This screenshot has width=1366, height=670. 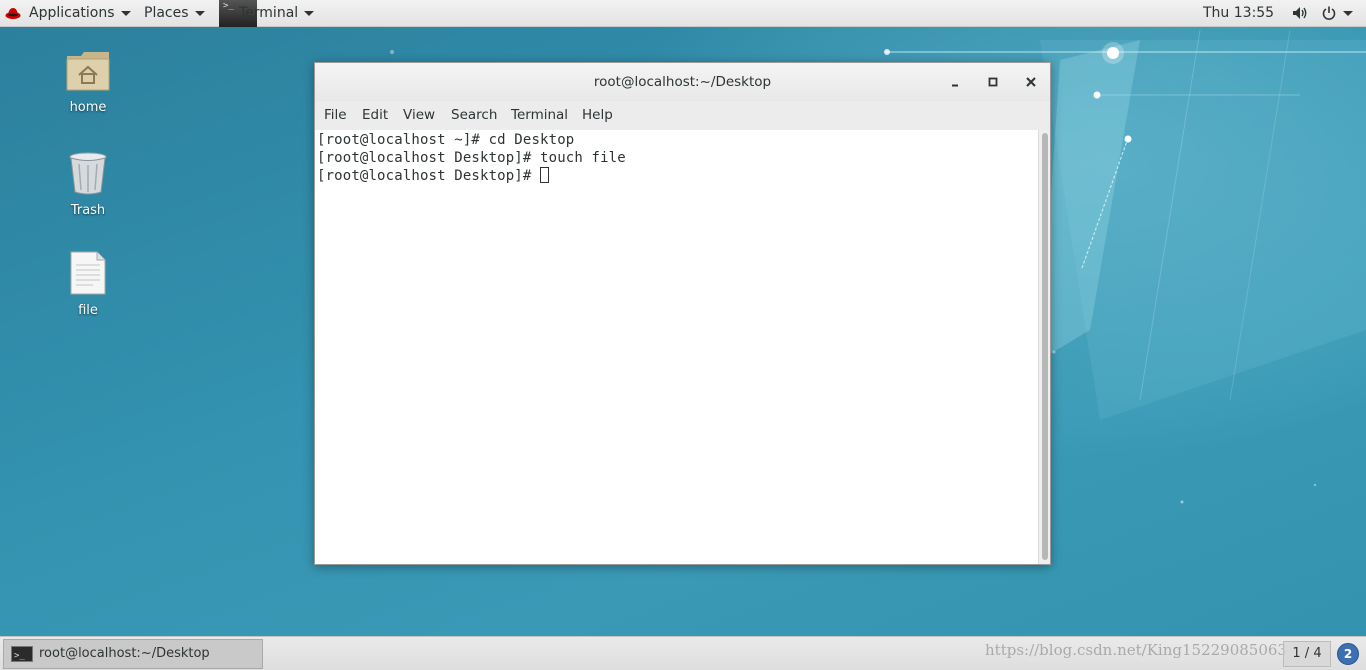 I want to click on terminal-icon: >_, so click(x=22, y=654).